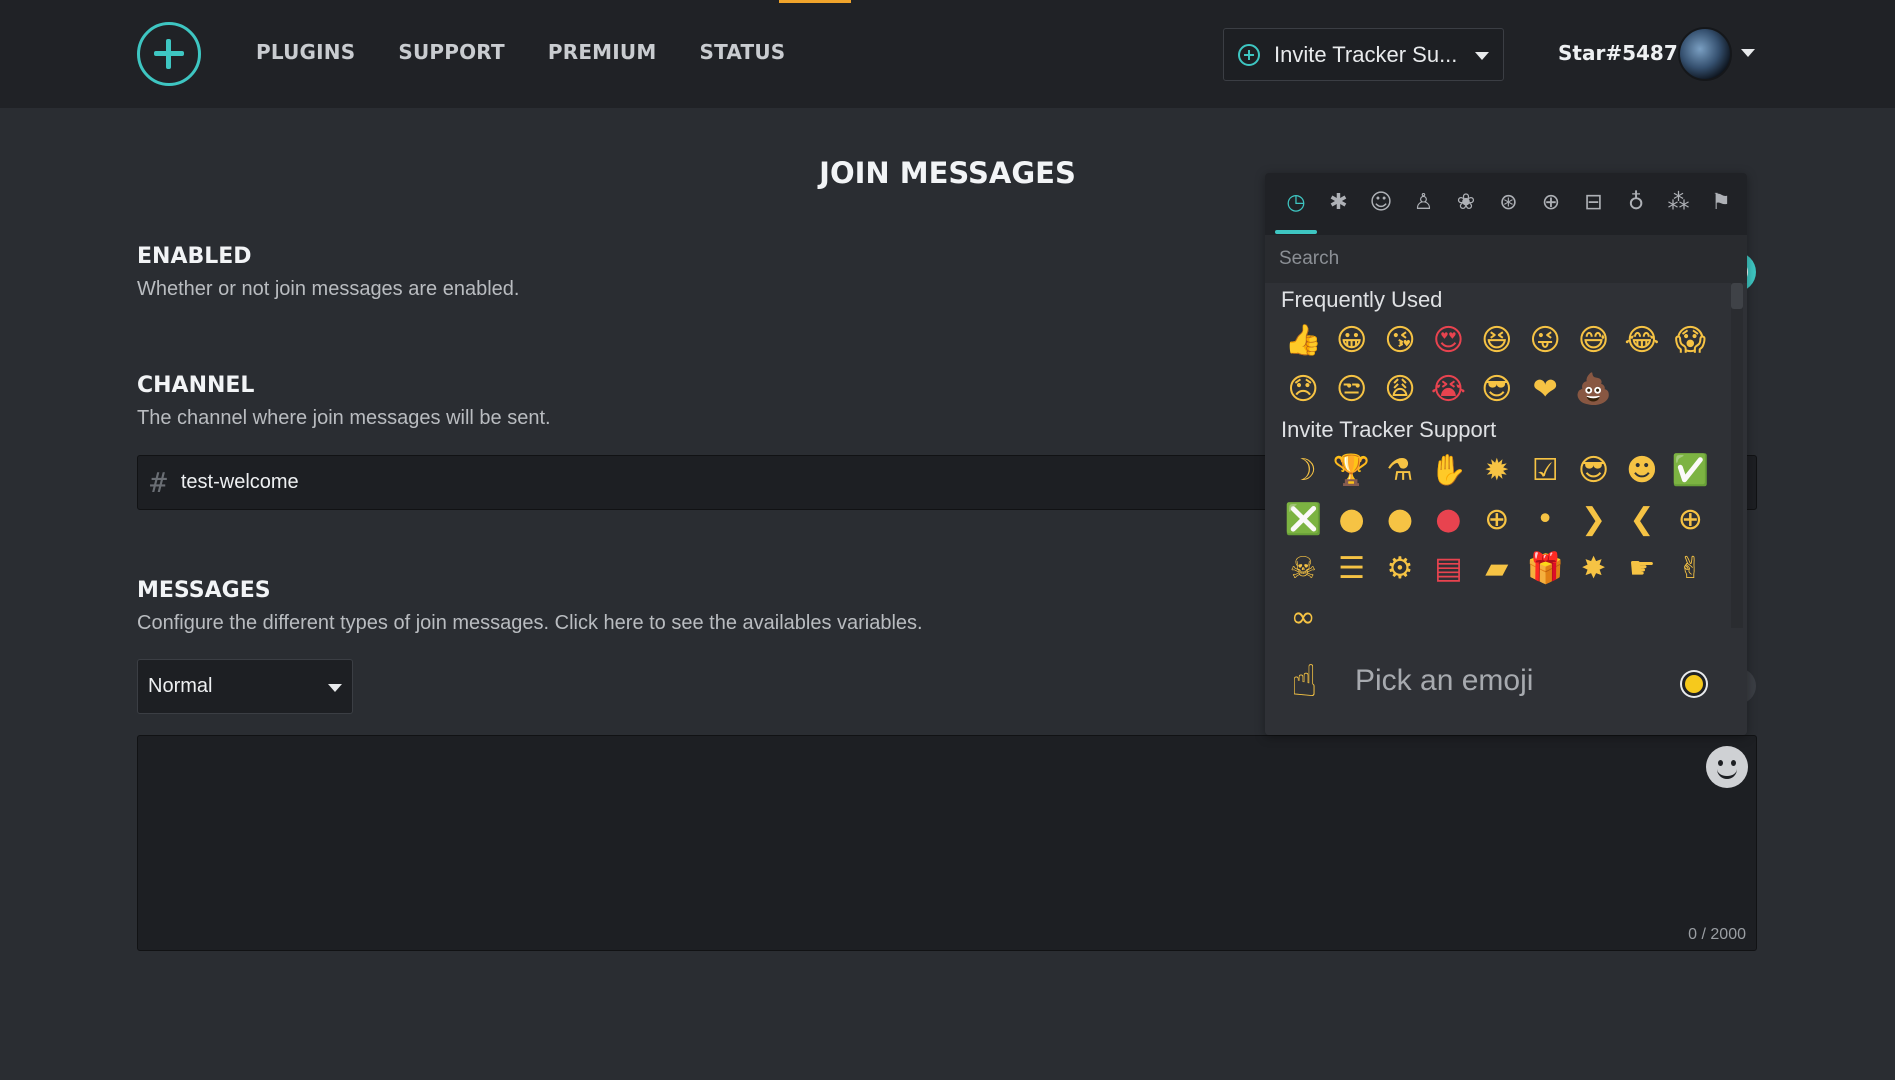  Describe the element at coordinates (520, 52) in the screenshot. I see `nav-links: PLUGINS SUPPORT PREMIUM STATUS` at that location.